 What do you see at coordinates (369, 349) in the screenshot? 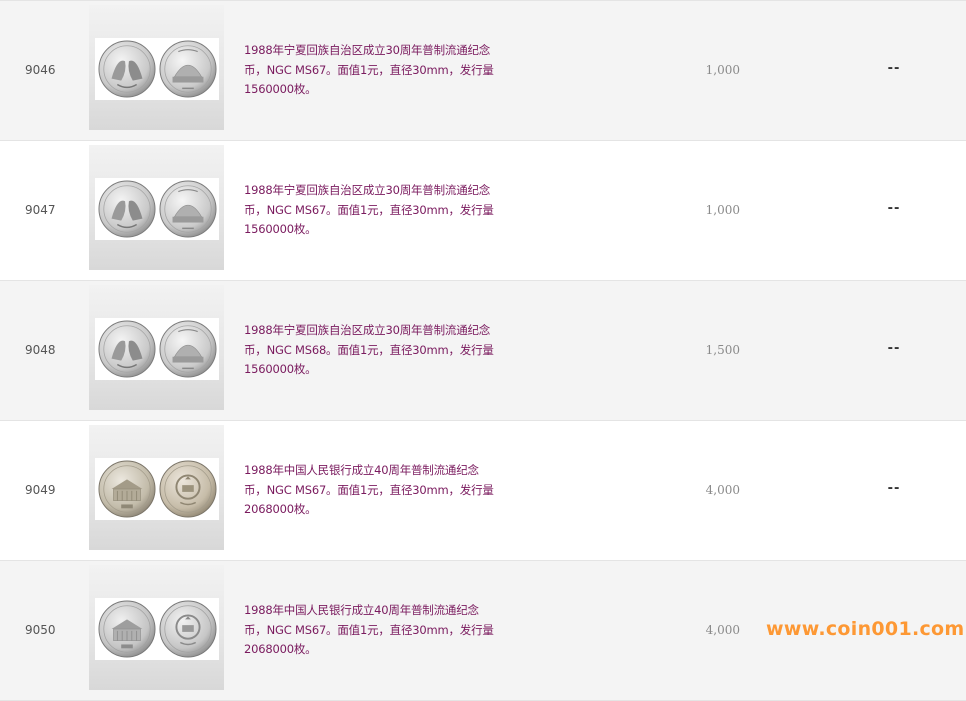
I see `description-line: 币，NGC MS68。面值1元，直径30mm，发行量` at bounding box center [369, 349].